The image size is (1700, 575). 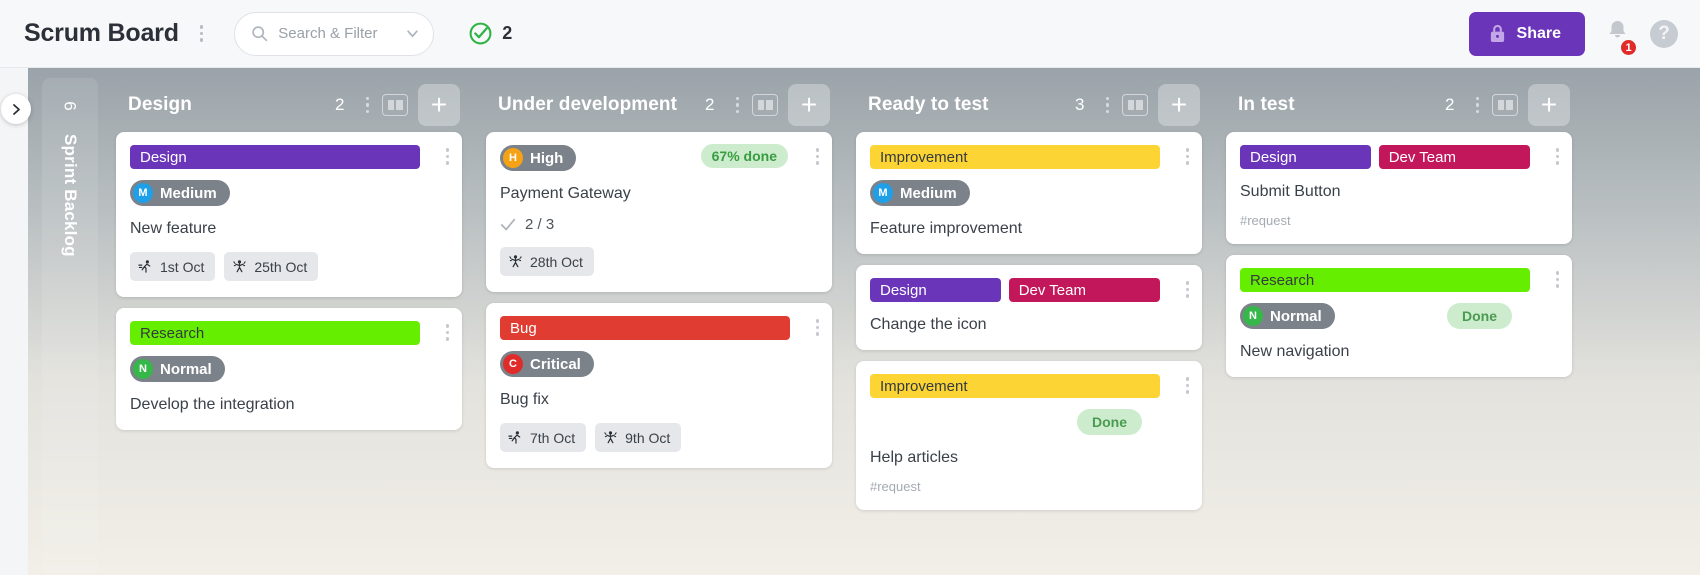 What do you see at coordinates (744, 156) in the screenshot?
I see `progress-badge: 67% done` at bounding box center [744, 156].